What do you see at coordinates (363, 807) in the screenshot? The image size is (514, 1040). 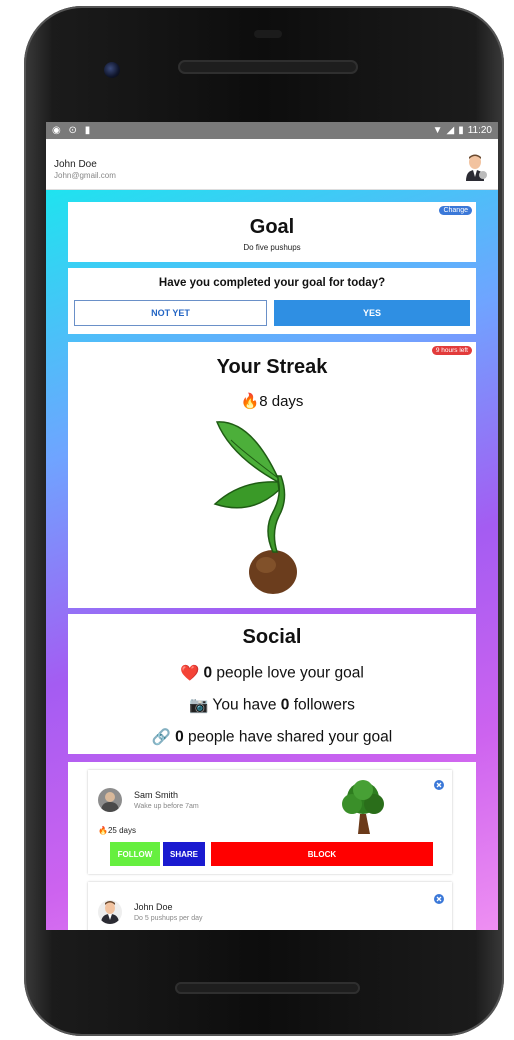 I see `tree-icon` at bounding box center [363, 807].